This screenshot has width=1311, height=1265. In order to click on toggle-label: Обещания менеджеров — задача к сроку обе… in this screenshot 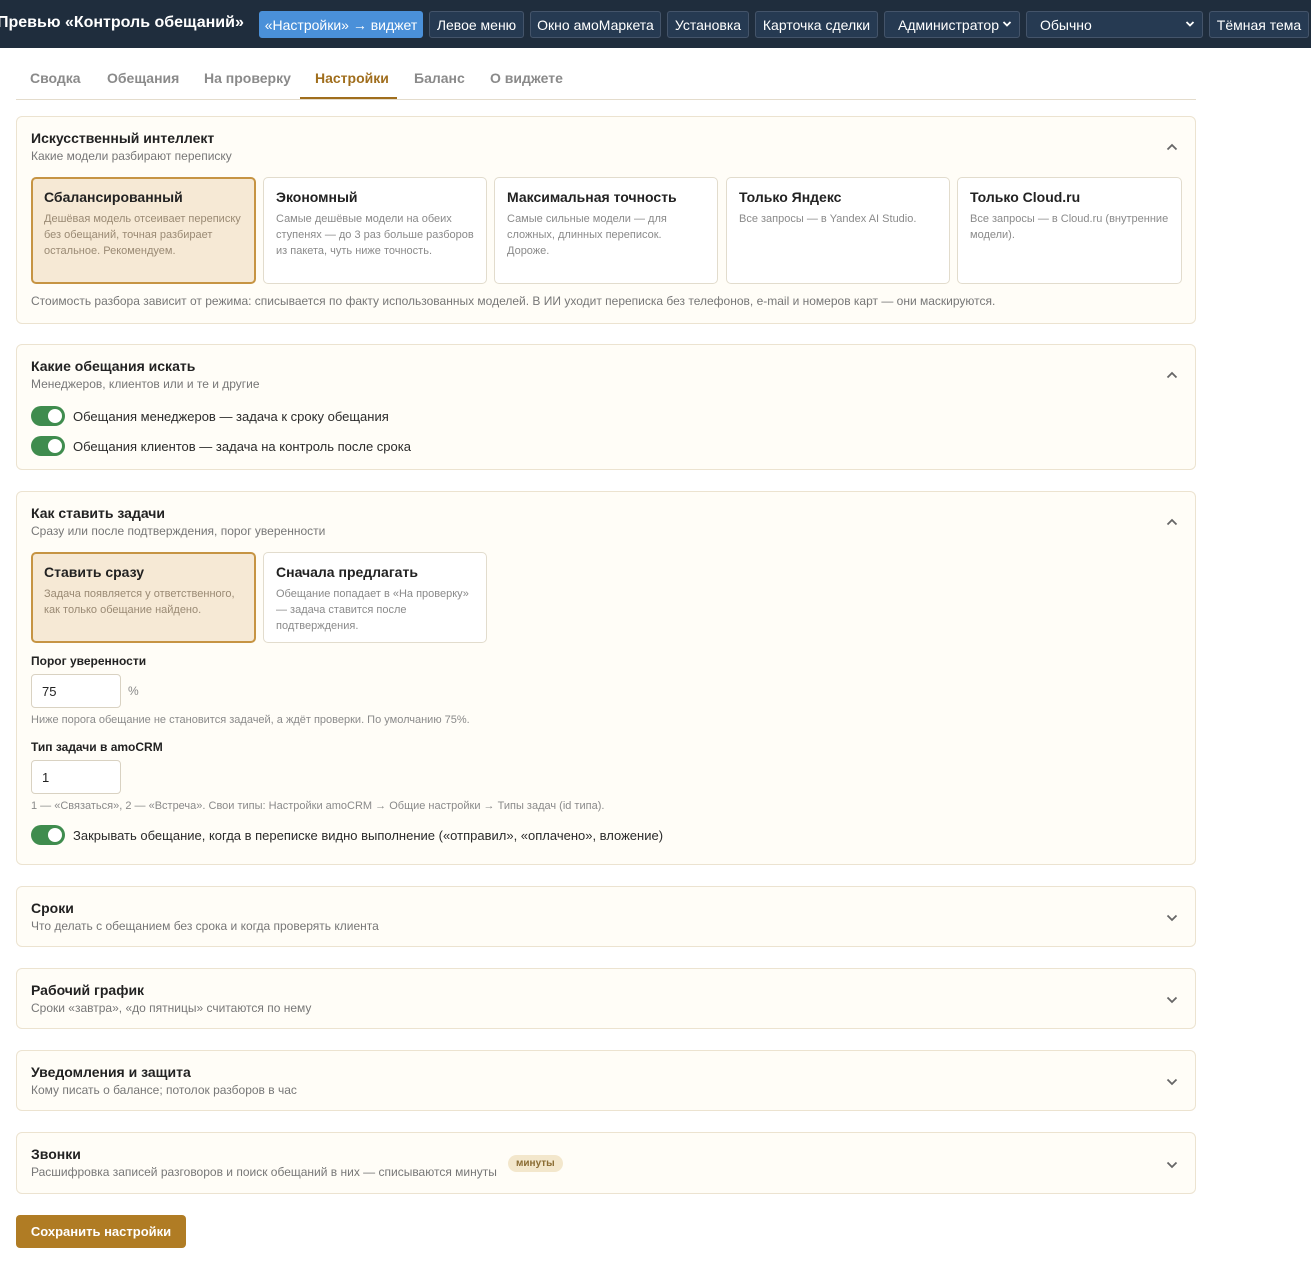, I will do `click(231, 416)`.